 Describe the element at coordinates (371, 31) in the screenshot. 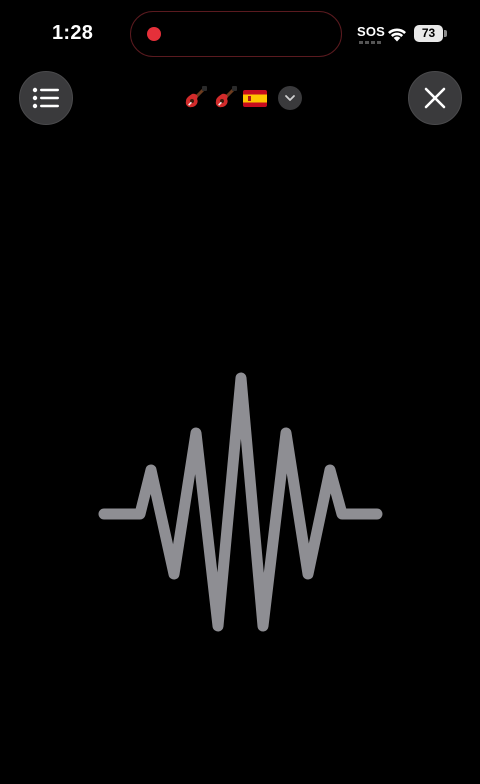

I see `sos-indicator: SOS` at that location.